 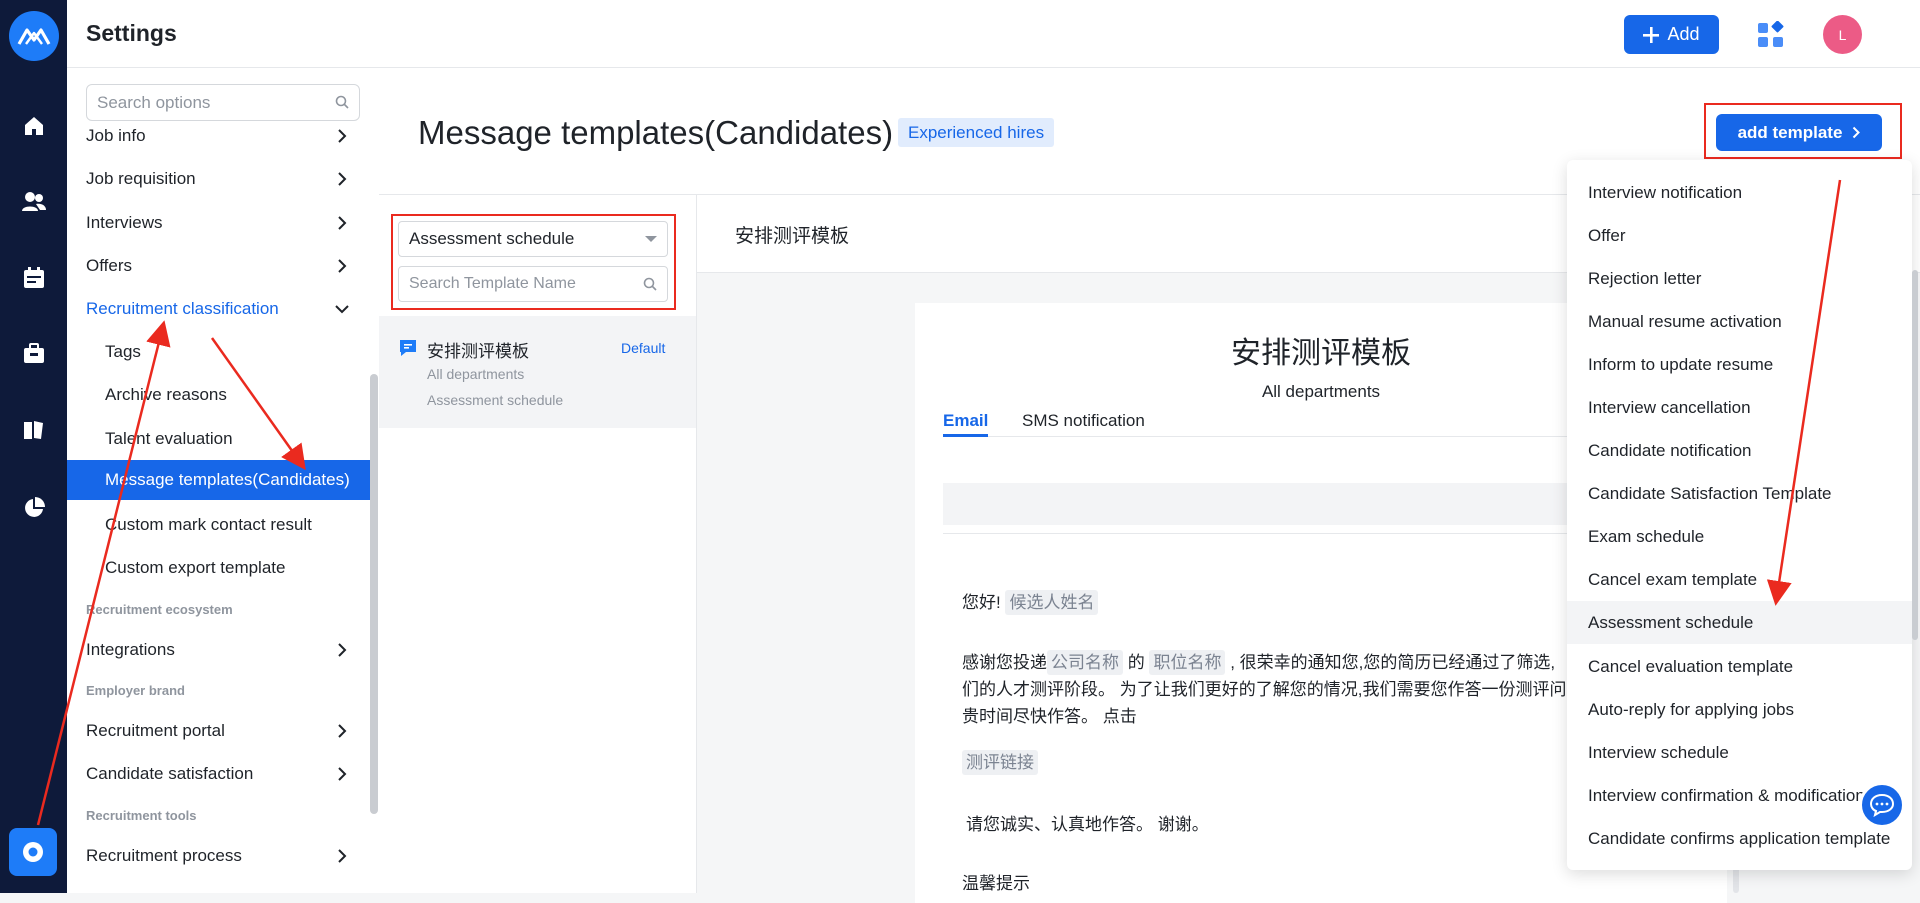 What do you see at coordinates (1739, 493) in the screenshot?
I see `menu-item: Candidate Satisfaction Template` at bounding box center [1739, 493].